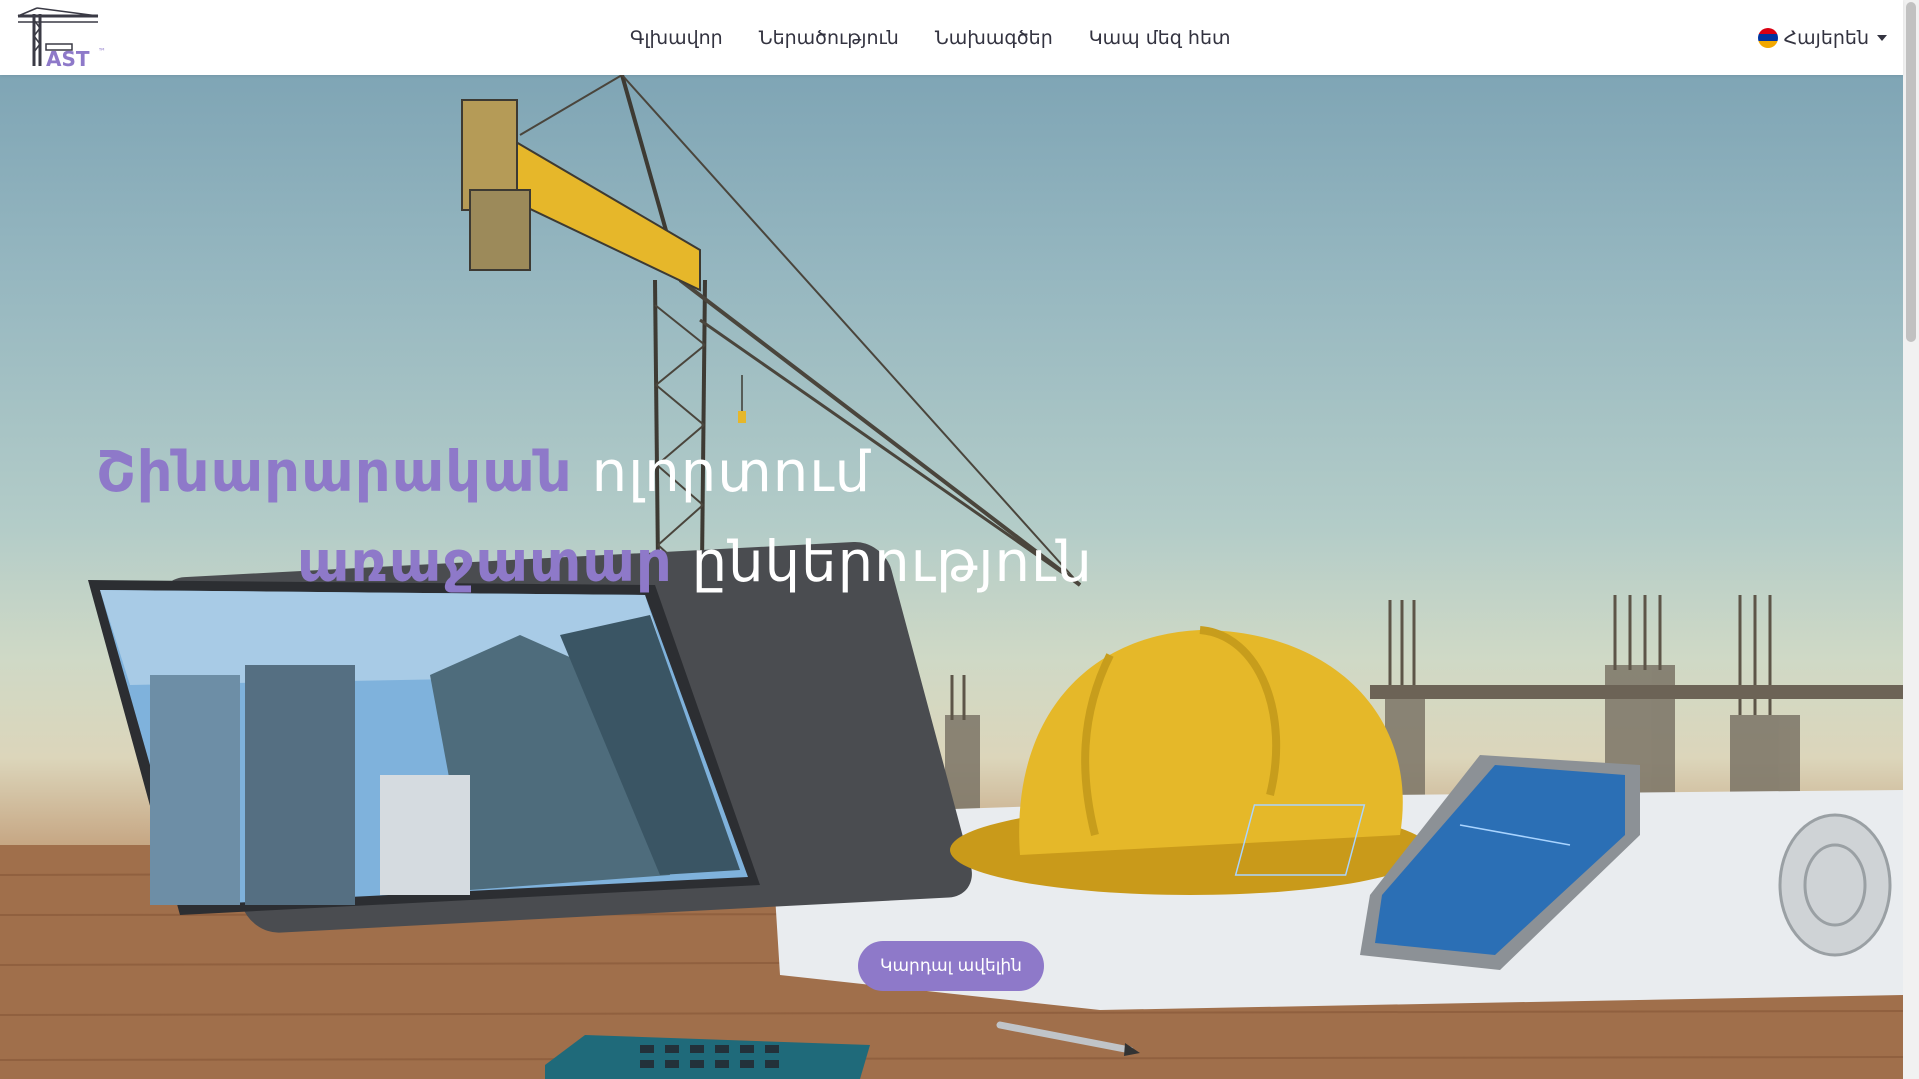 The width and height of the screenshot is (1919, 1079). I want to click on hero-headline-text-2: ընկերություն, so click(892, 562).